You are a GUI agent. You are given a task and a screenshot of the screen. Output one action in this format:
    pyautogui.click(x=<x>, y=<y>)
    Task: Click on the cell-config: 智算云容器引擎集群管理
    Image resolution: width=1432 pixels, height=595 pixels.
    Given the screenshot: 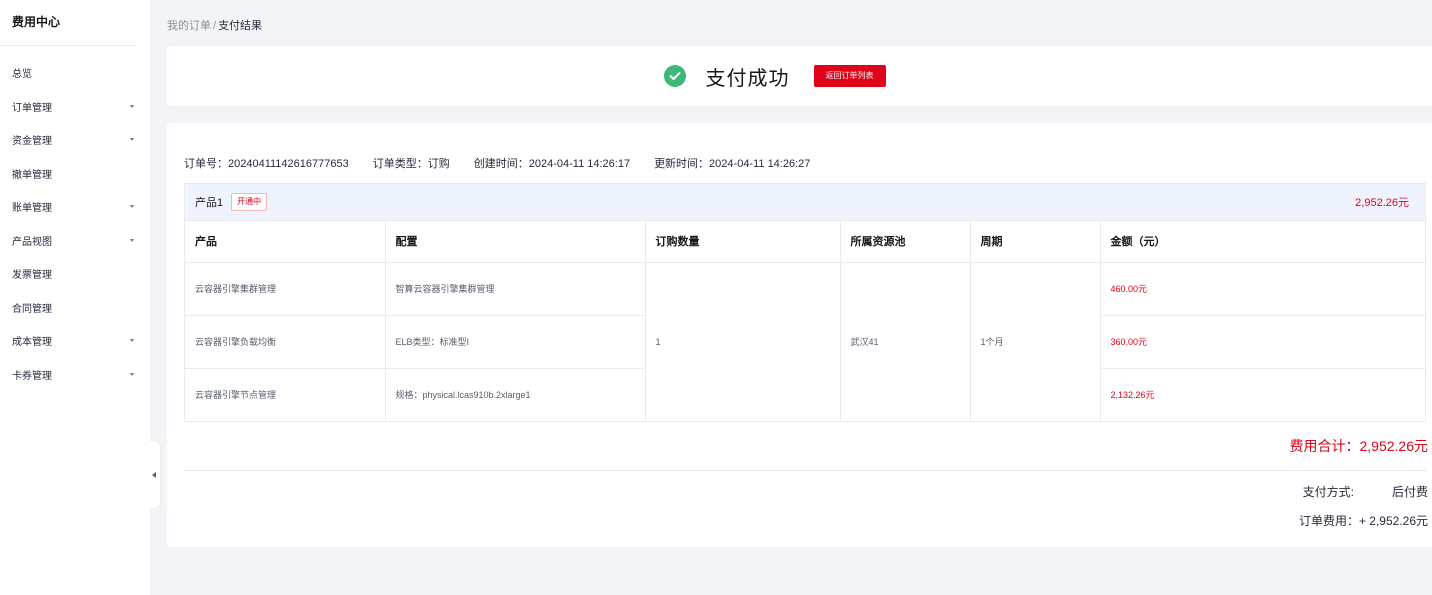 What is the action you would take?
    pyautogui.click(x=515, y=289)
    